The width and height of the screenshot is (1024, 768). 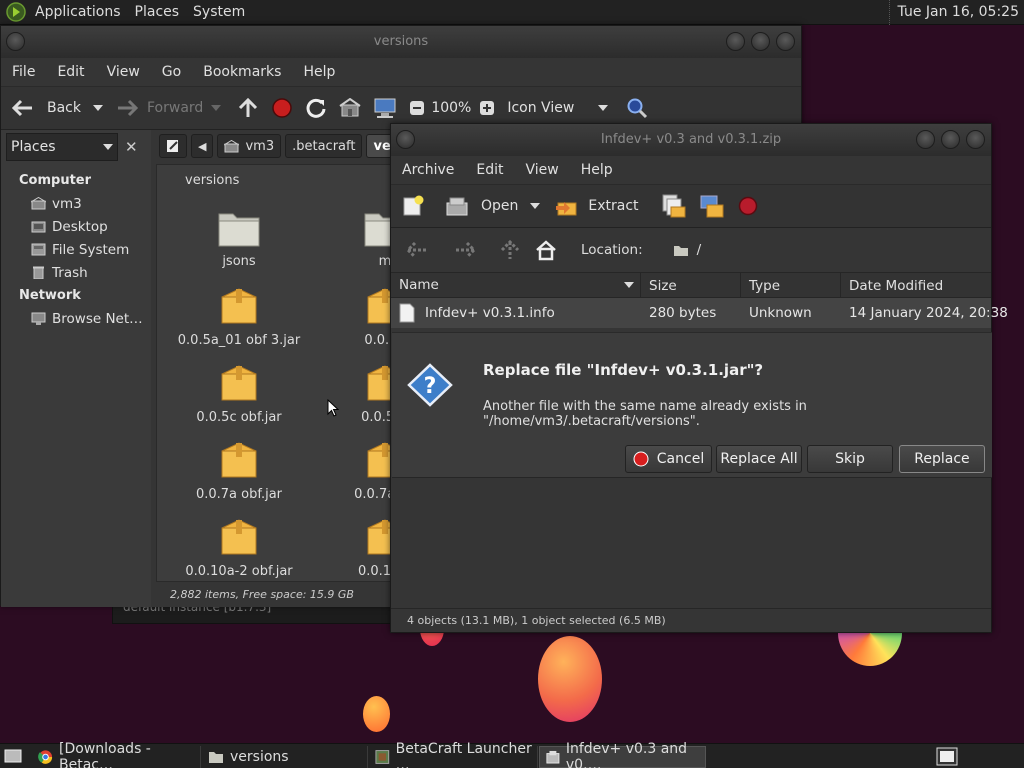 What do you see at coordinates (385, 108) in the screenshot?
I see `computer-button` at bounding box center [385, 108].